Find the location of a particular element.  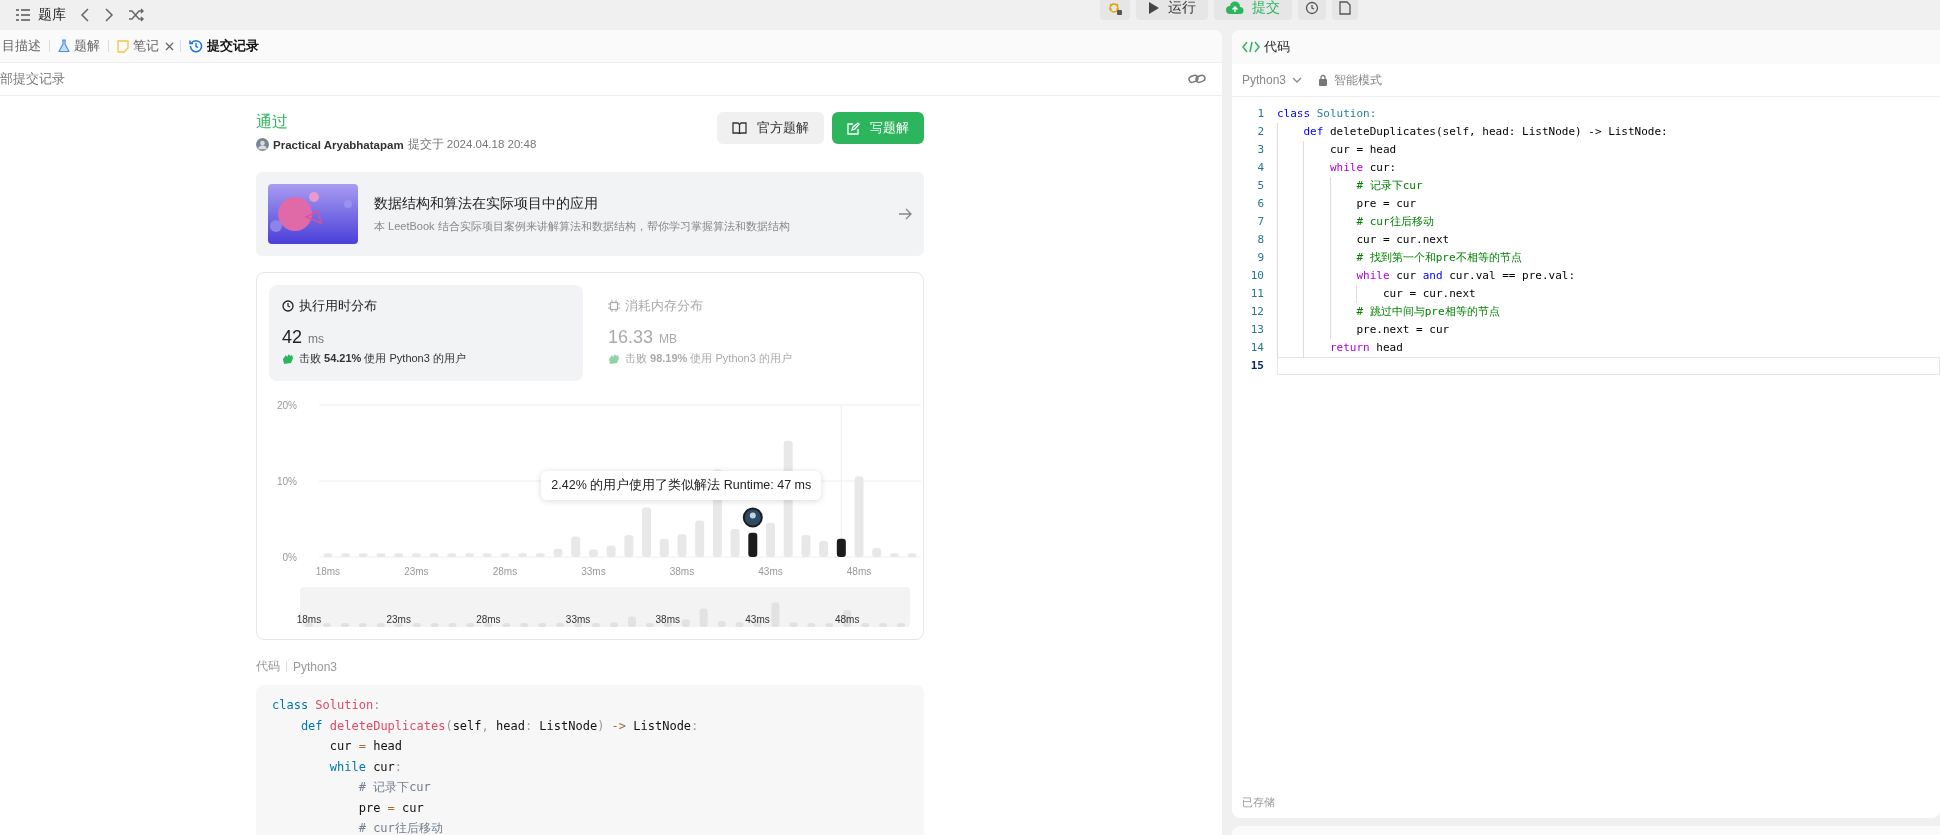

stat-panel: 执行用时分布 42 ms 击败 54.21% 使用 Python3 的用户 is located at coordinates (426, 333).